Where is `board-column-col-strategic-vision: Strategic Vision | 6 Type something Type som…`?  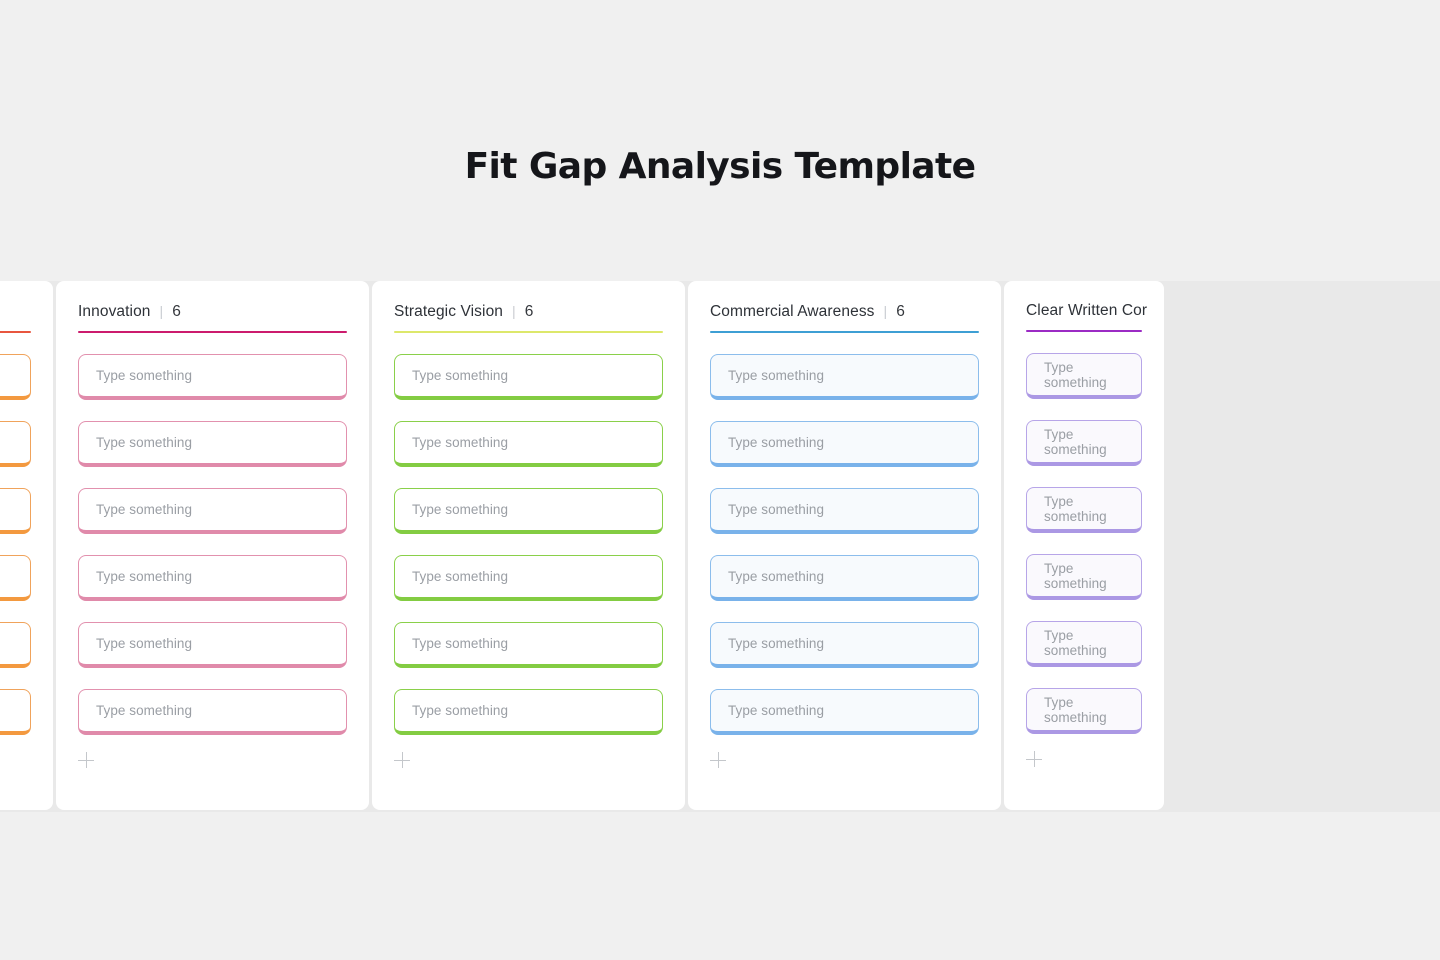 board-column-col-strategic-vision: Strategic Vision | 6 Type something Type som… is located at coordinates (528, 545).